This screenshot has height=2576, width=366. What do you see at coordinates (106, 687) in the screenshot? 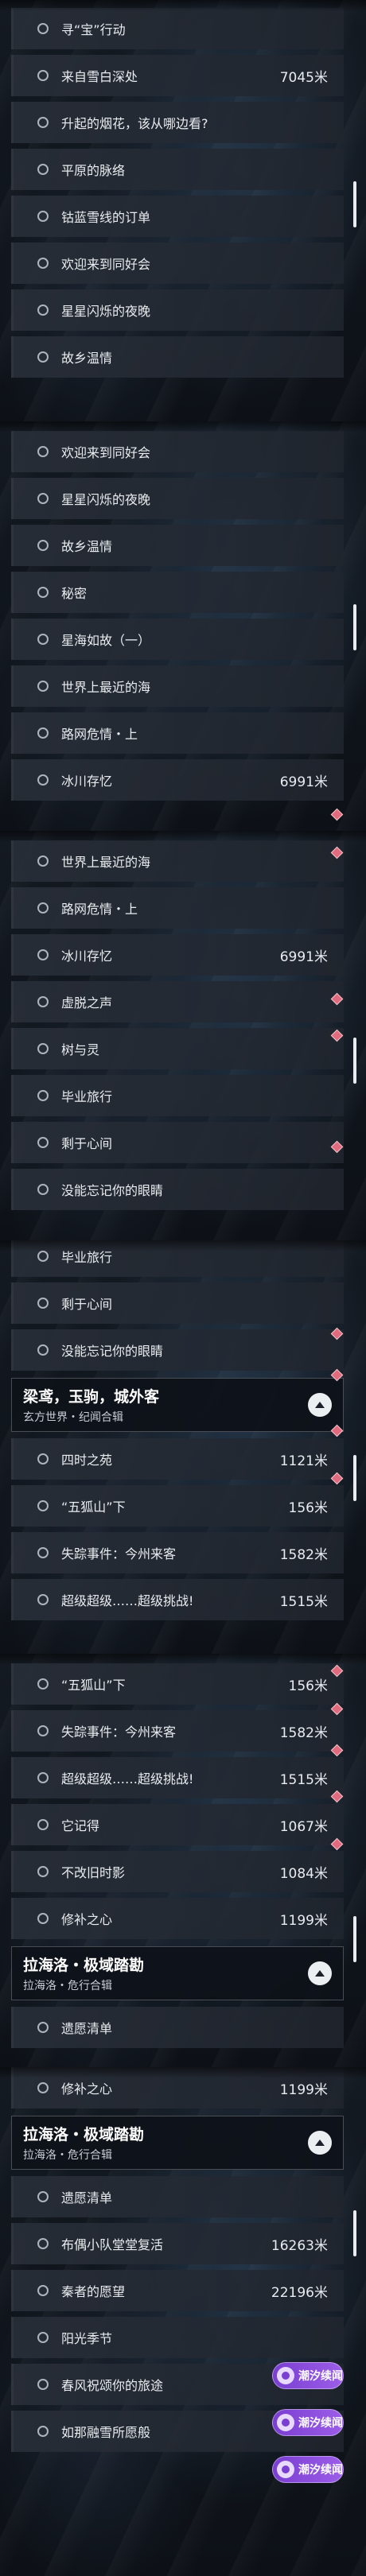
I see `quest-label: 世界上最近的海` at bounding box center [106, 687].